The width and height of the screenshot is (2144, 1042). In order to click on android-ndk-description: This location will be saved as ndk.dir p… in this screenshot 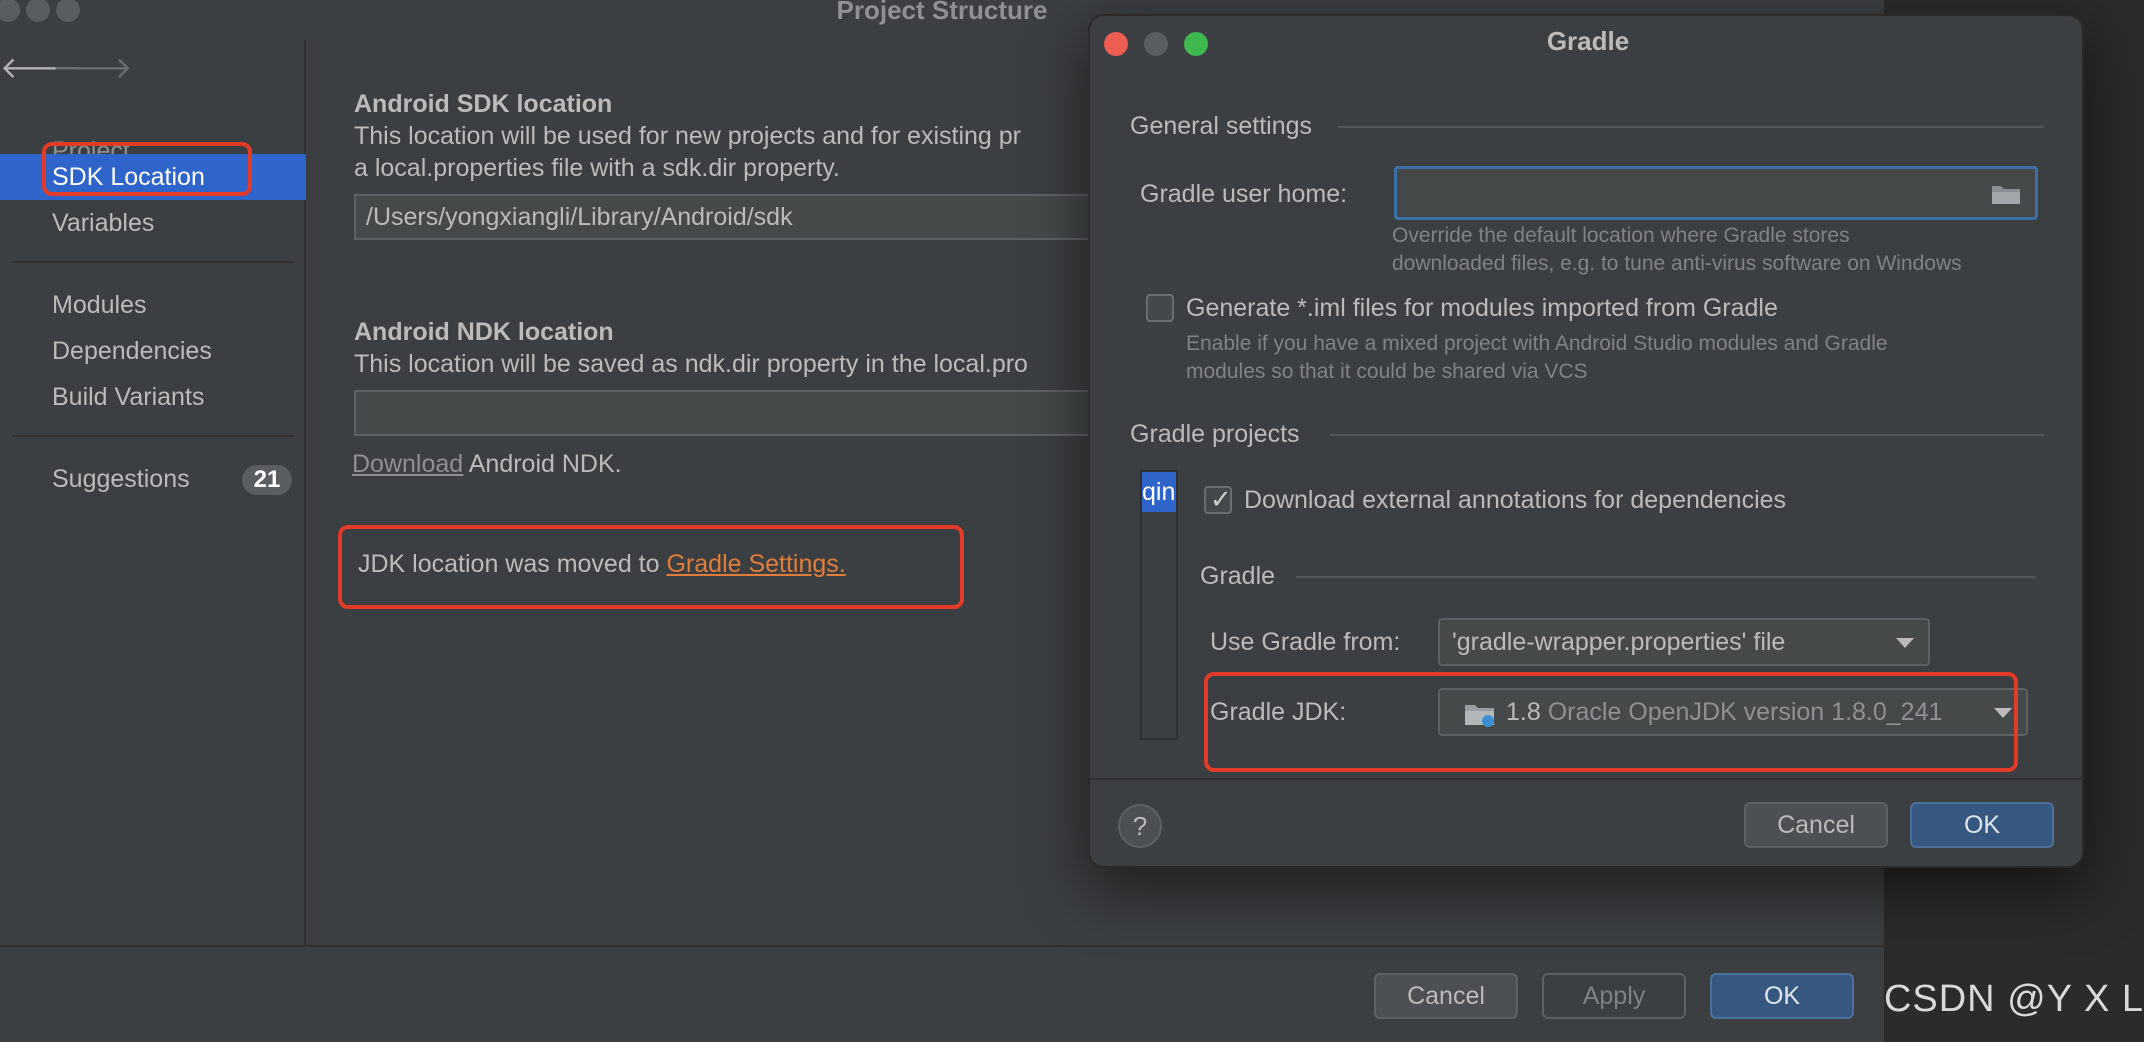, I will do `click(691, 364)`.